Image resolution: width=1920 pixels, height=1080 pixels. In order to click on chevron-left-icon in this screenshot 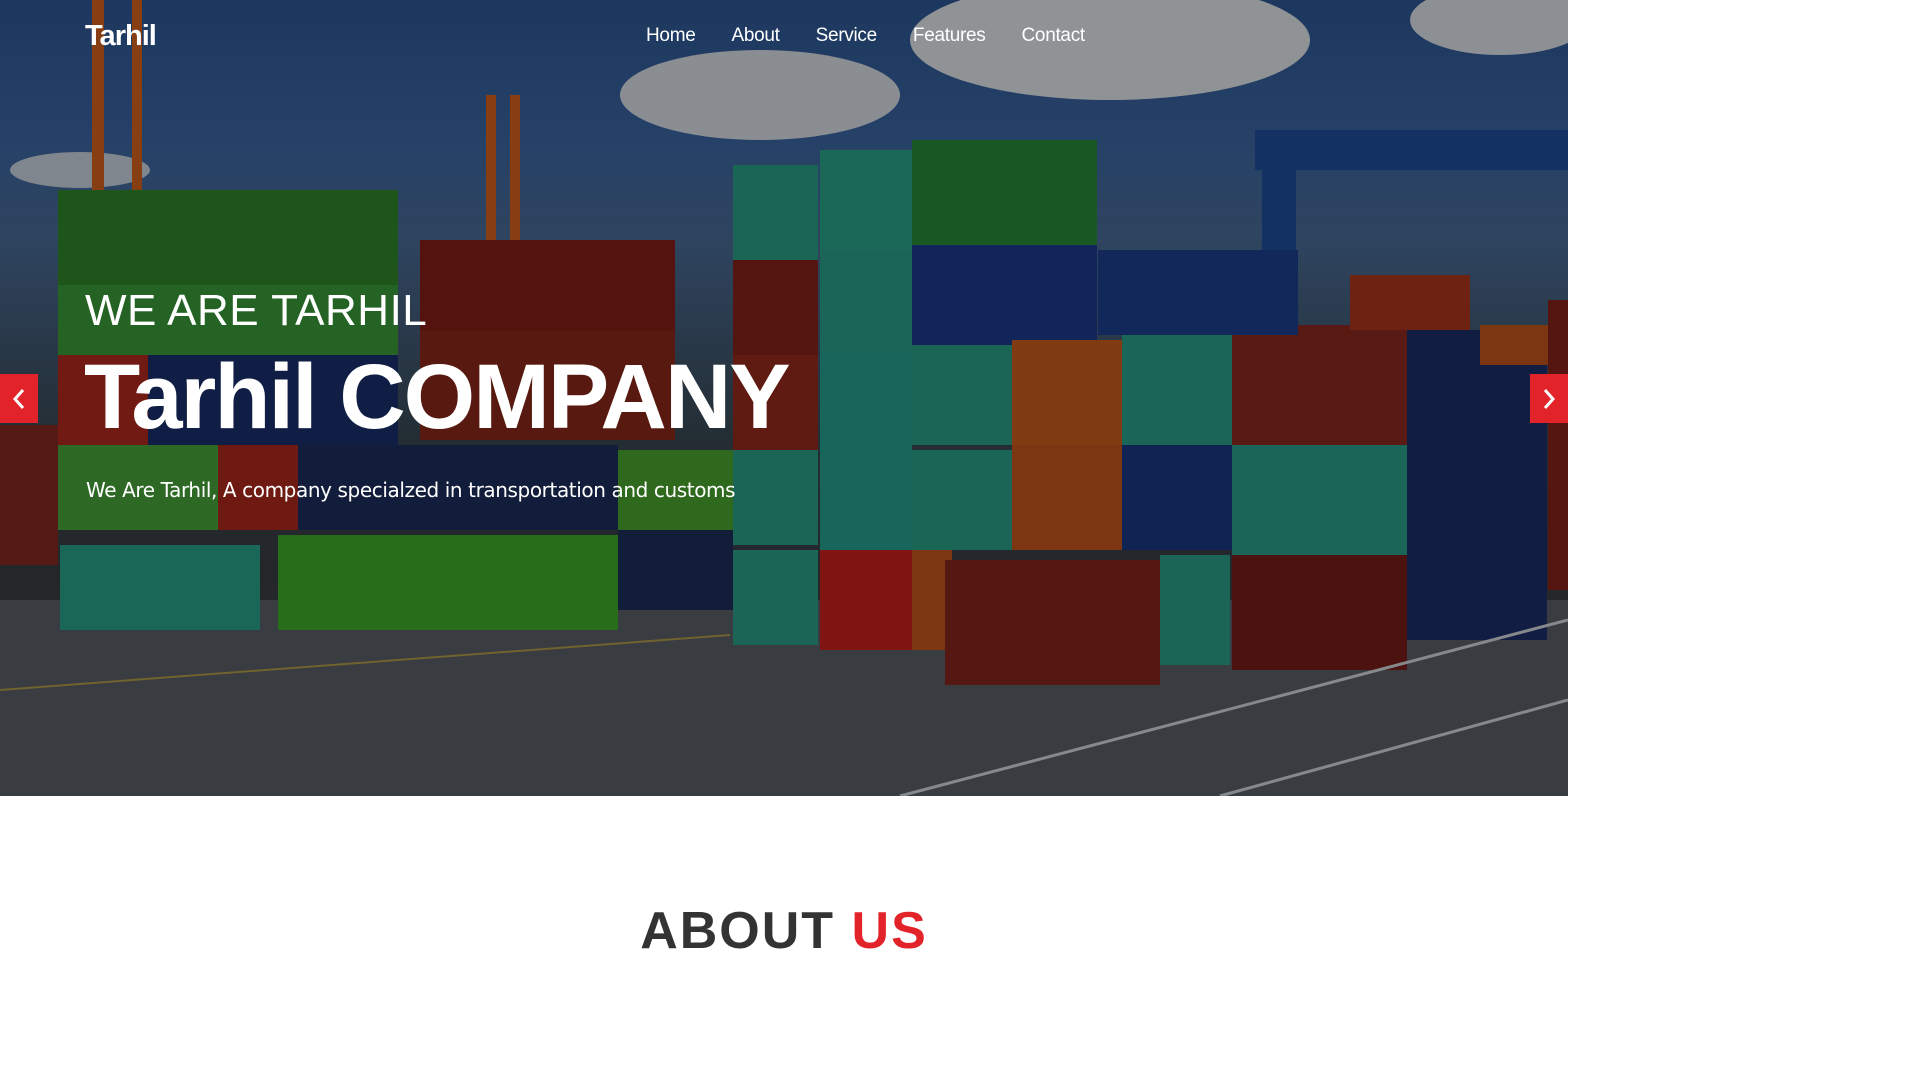, I will do `click(18, 398)`.